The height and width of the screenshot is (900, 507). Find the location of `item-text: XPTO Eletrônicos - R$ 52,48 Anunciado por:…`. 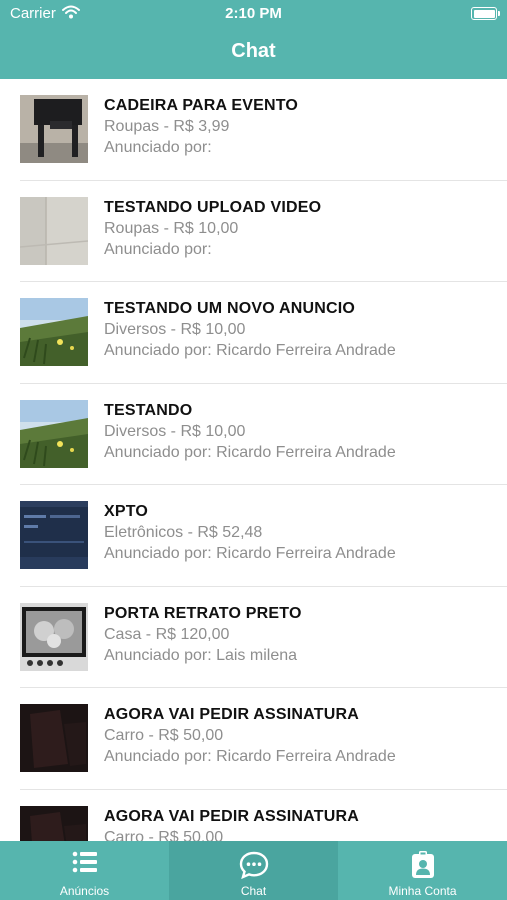

item-text: XPTO Eletrônicos - R$ 52,48 Anunciado por:… is located at coordinates (300, 532).